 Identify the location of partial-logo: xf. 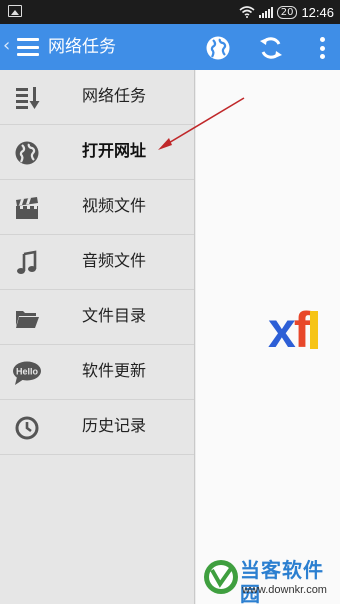
(293, 330).